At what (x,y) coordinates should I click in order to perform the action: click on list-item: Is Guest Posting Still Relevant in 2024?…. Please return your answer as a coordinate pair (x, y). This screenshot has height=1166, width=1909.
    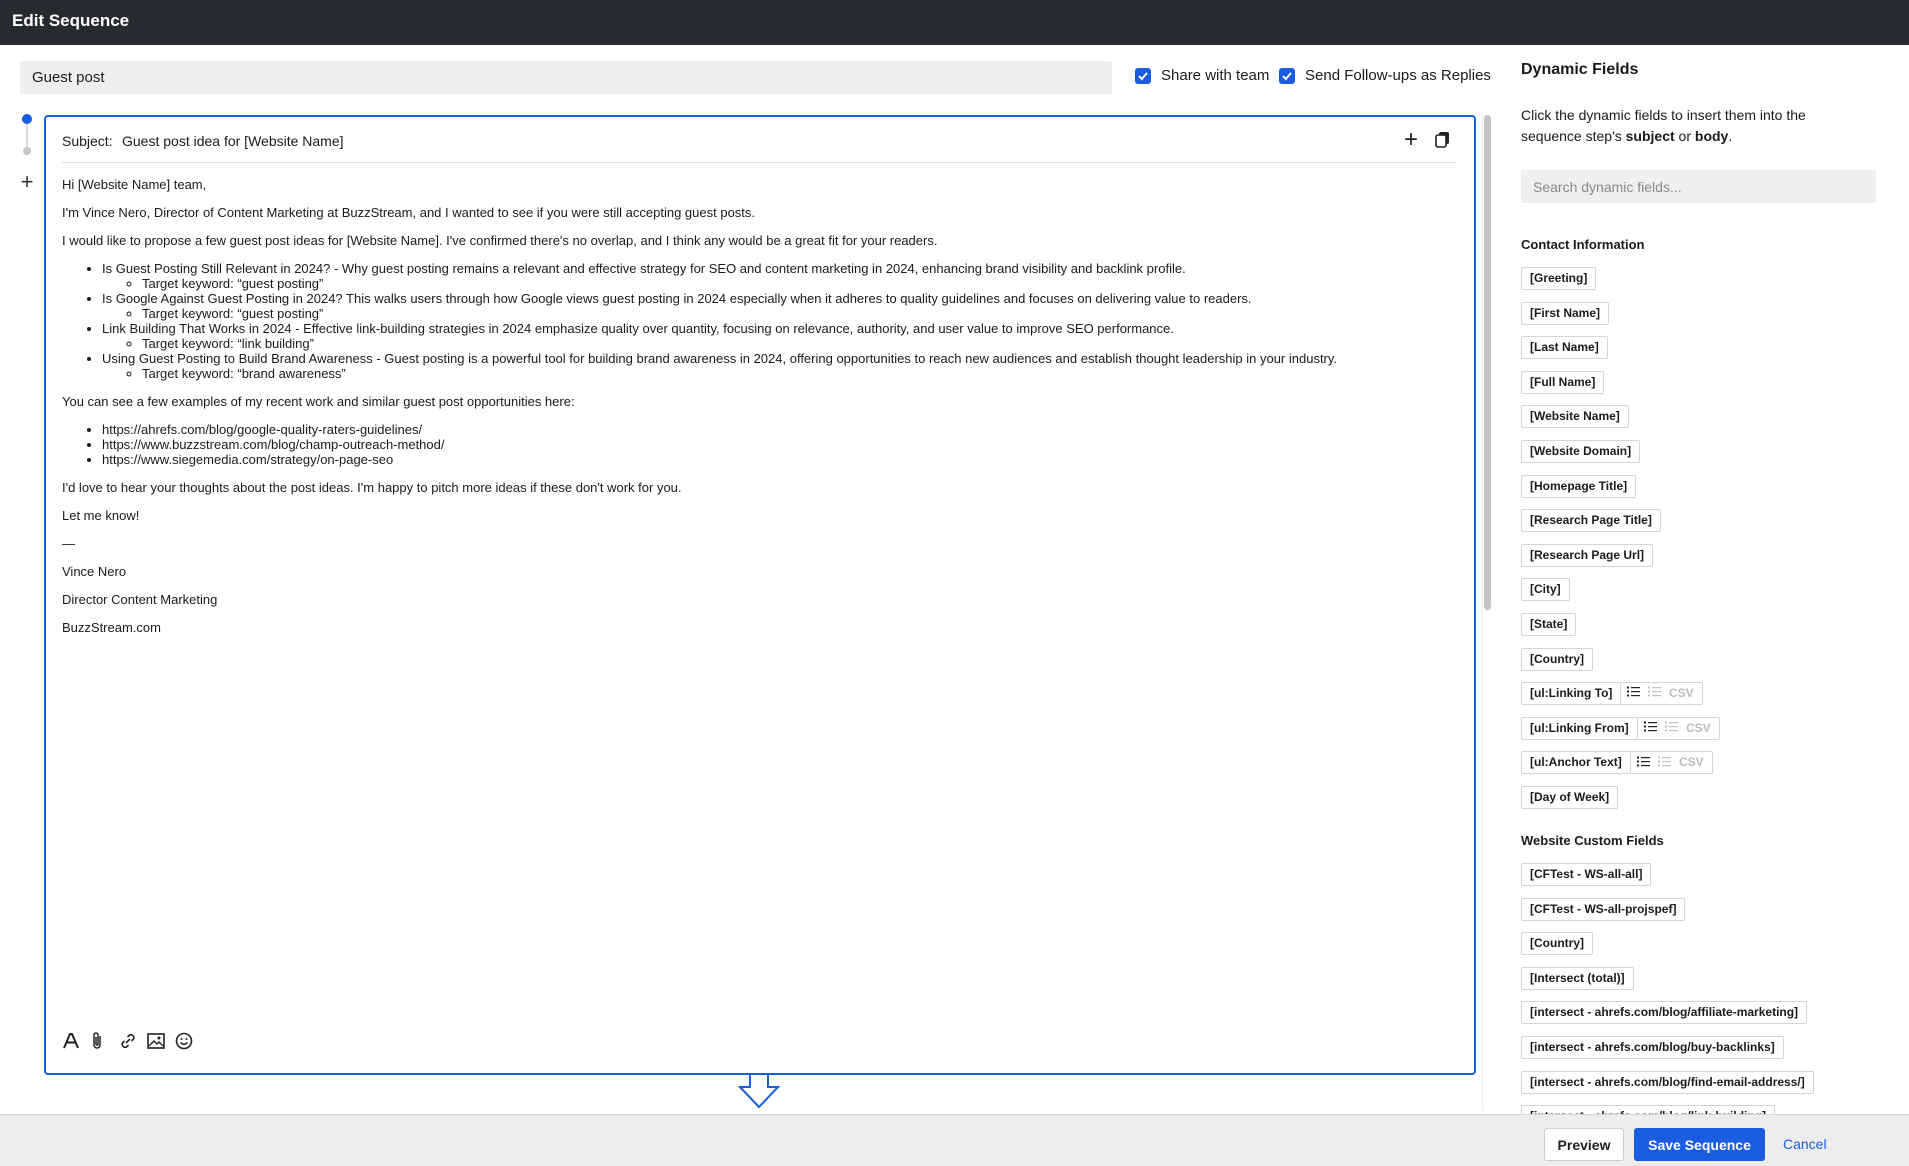
    Looking at the image, I should click on (777, 276).